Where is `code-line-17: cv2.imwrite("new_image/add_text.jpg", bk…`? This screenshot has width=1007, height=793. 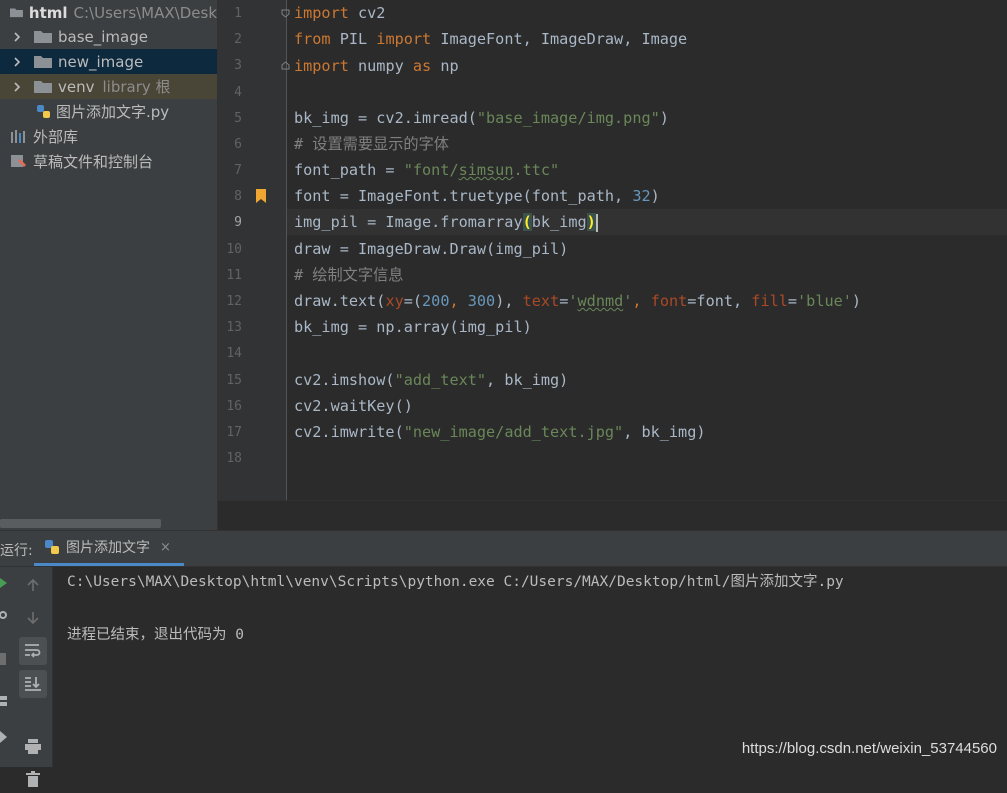 code-line-17: cv2.imwrite("new_image/add_text.jpg", bk… is located at coordinates (500, 432).